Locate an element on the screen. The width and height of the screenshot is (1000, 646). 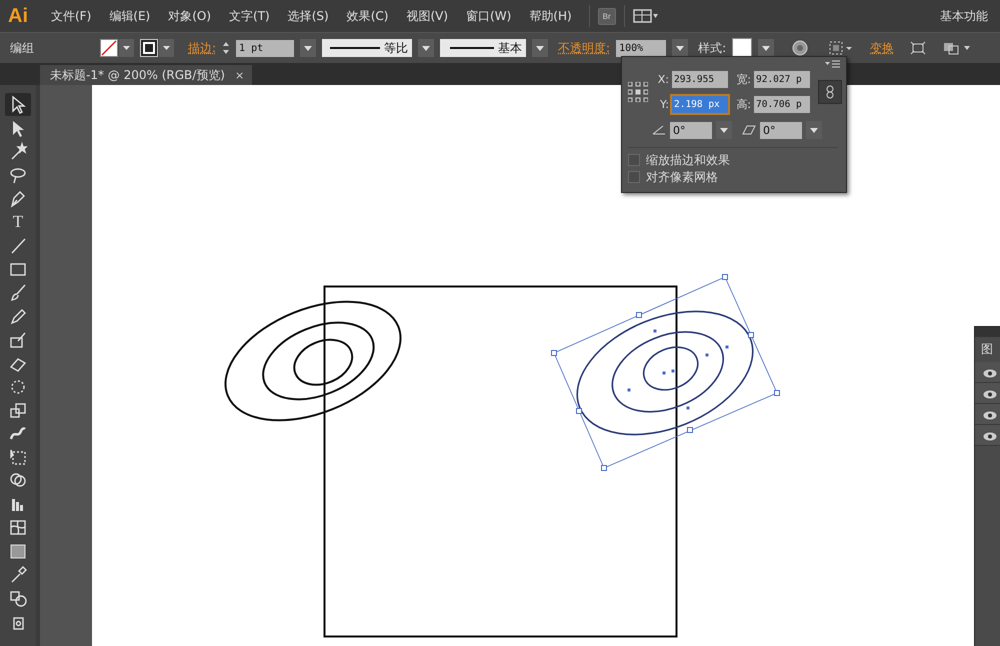
menu-item: 对象(O) is located at coordinates (189, 16).